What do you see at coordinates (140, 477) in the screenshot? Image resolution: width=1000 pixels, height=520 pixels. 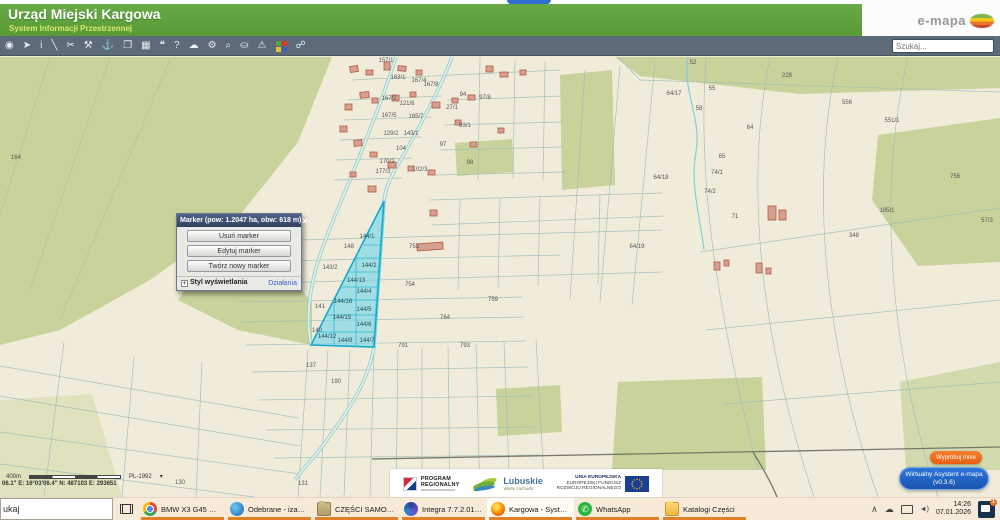 I see `crs-label: PL-1992` at bounding box center [140, 477].